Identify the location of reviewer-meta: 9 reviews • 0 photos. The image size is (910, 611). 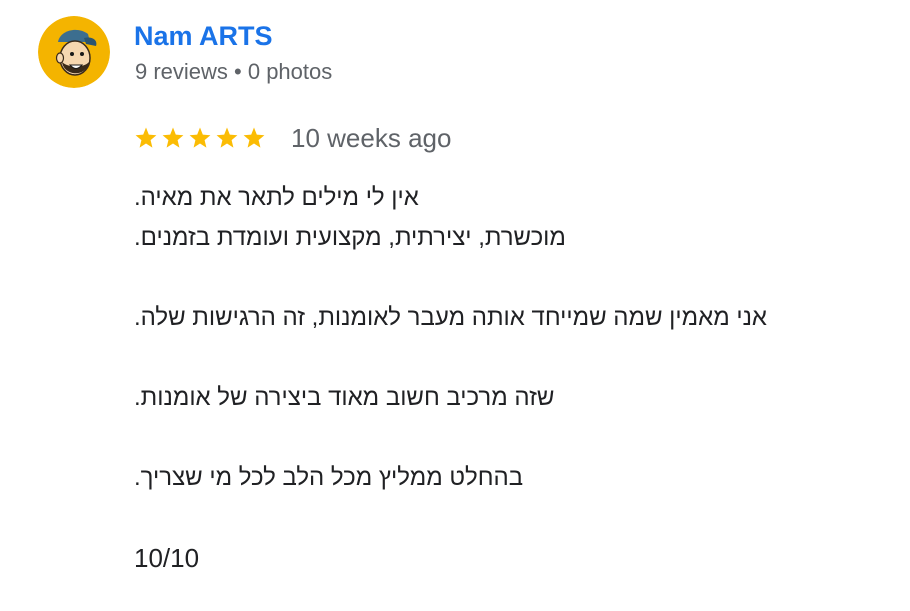
(234, 71).